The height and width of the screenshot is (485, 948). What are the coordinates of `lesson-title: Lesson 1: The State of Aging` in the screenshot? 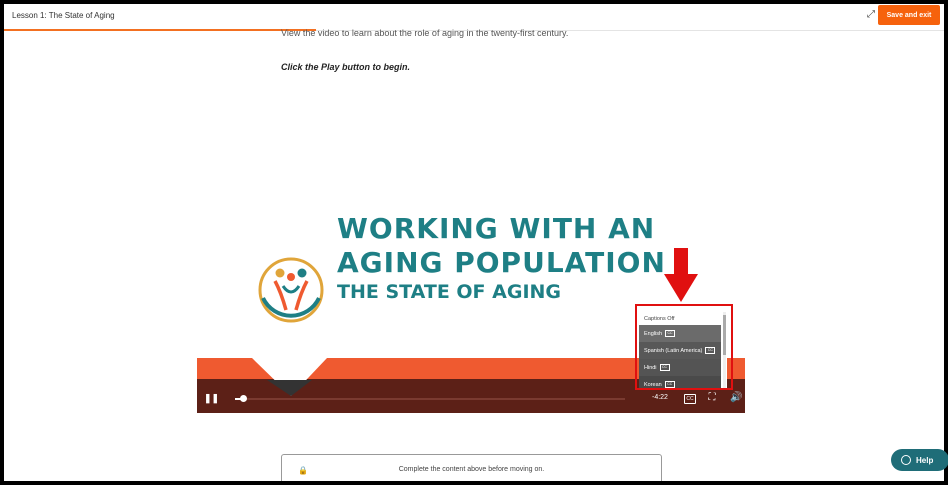 It's located at (63, 15).